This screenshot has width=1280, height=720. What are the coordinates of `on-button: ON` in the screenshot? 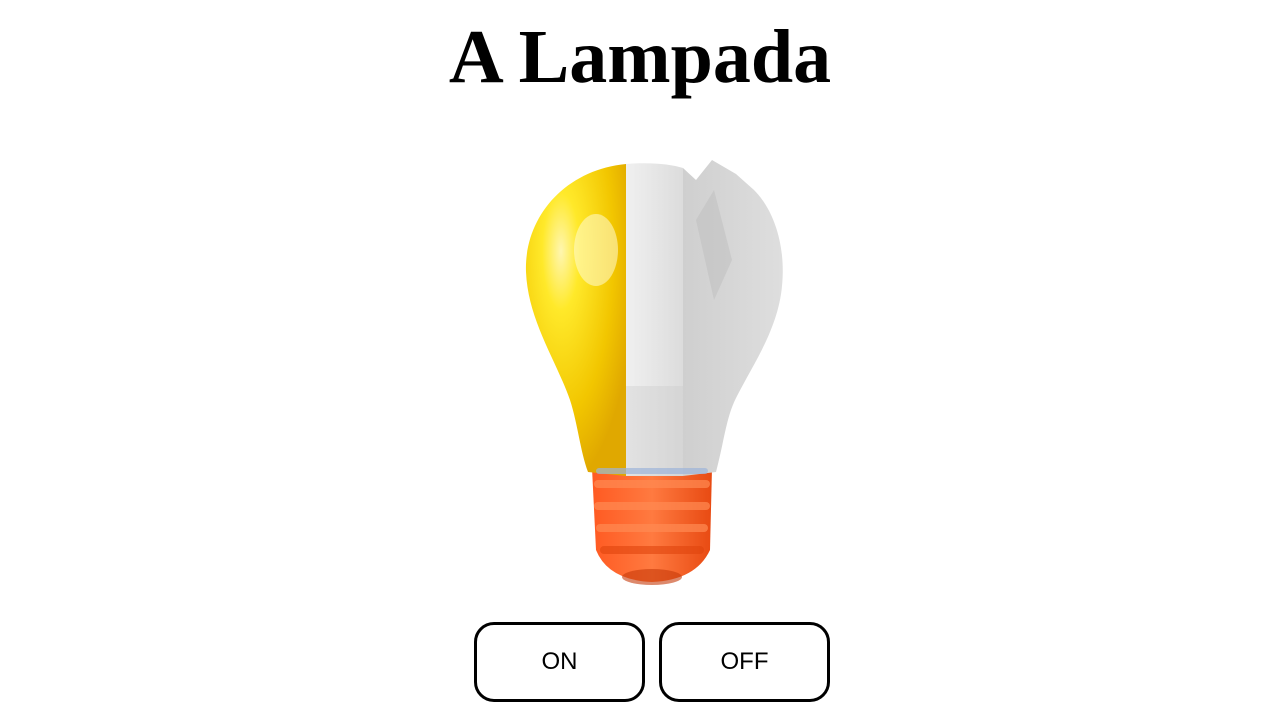 It's located at (559, 662).